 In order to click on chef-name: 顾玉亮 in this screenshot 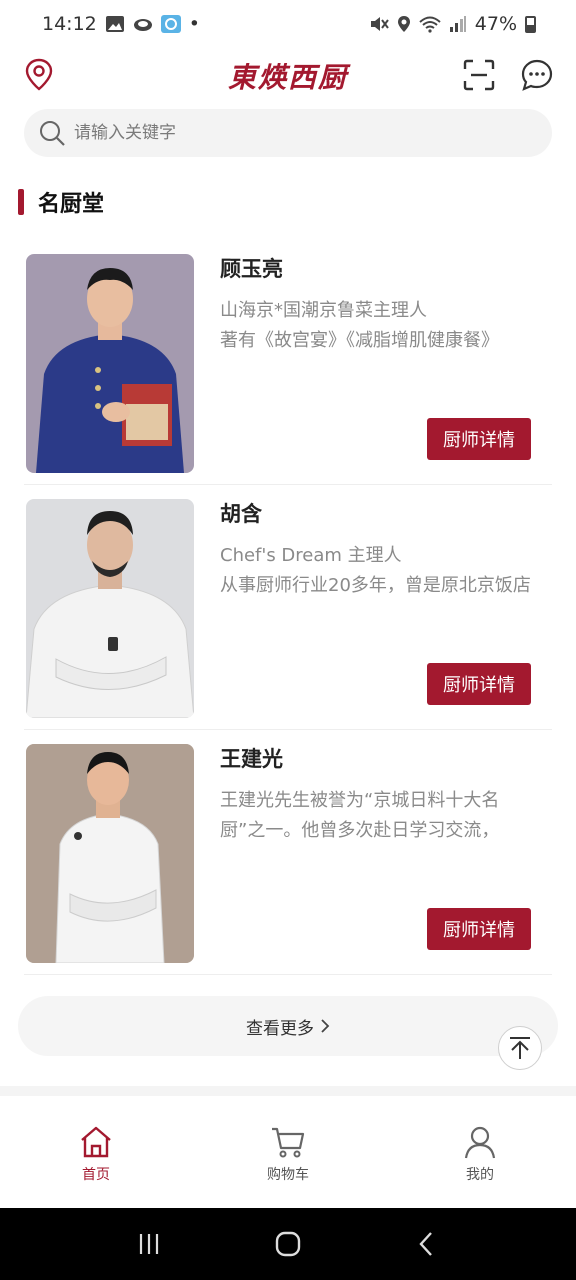, I will do `click(251, 269)`.